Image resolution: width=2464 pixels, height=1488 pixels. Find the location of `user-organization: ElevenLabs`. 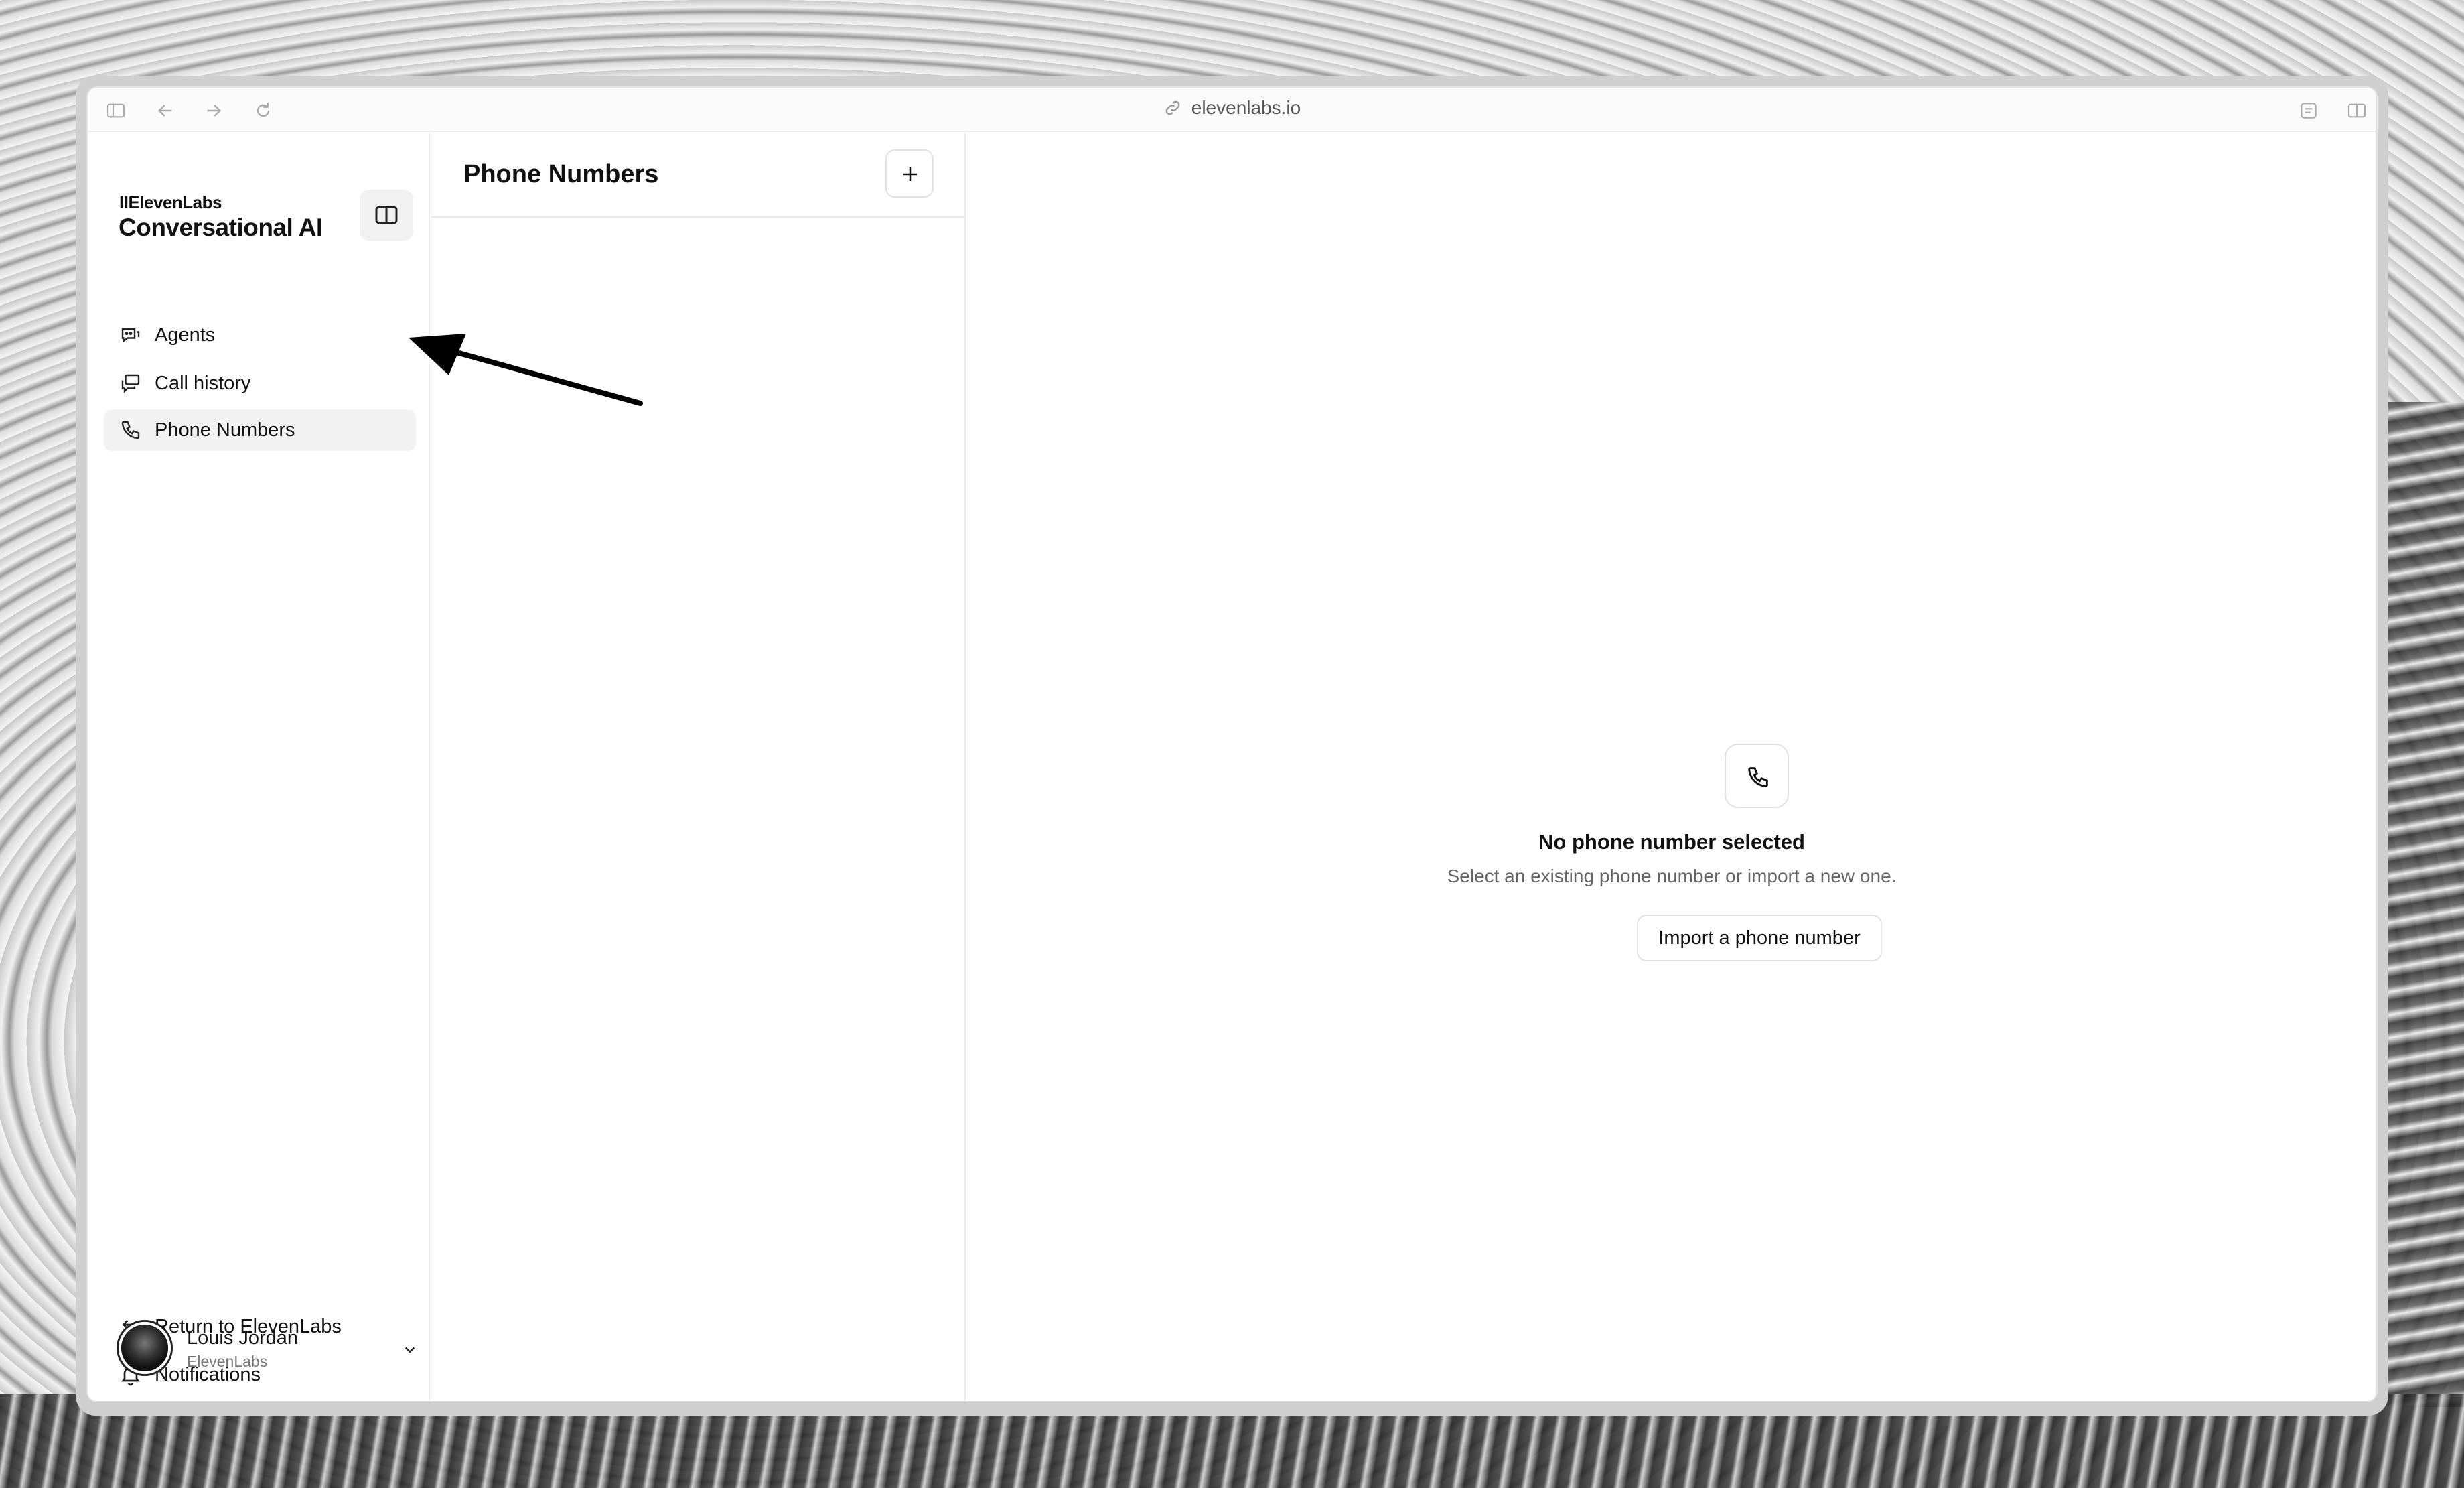

user-organization: ElevenLabs is located at coordinates (228, 1362).